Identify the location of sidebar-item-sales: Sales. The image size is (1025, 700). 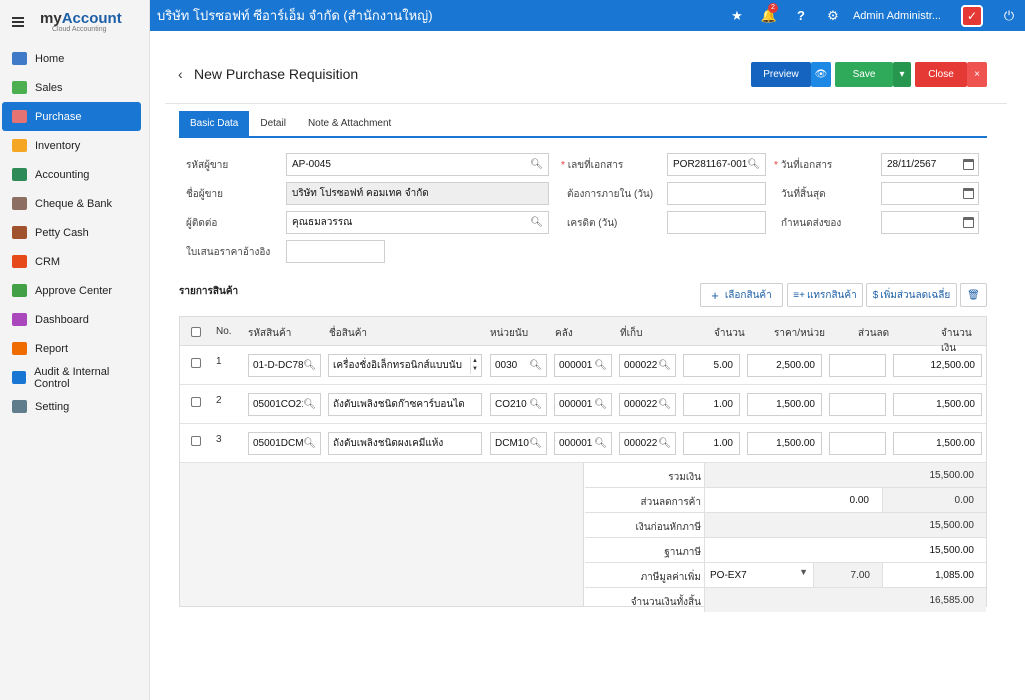
(71, 87).